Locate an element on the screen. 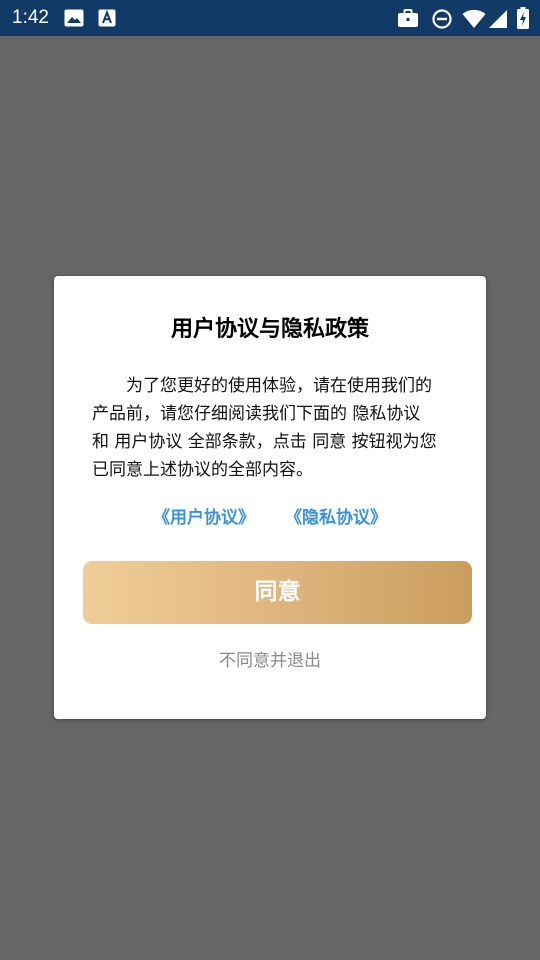 This screenshot has width=540, height=960. signal-icon is located at coordinates (498, 19).